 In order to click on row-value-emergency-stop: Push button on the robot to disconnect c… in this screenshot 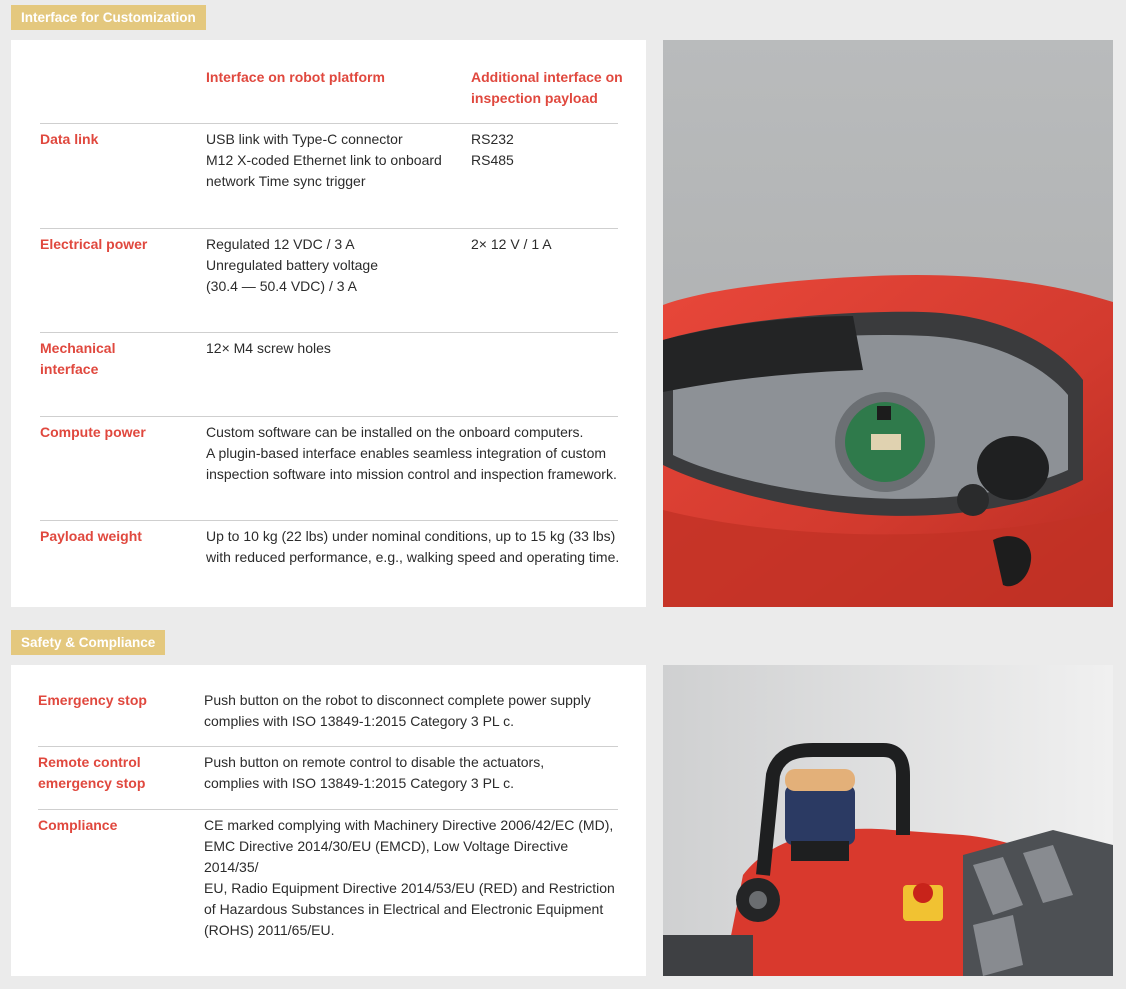, I will do `click(397, 710)`.